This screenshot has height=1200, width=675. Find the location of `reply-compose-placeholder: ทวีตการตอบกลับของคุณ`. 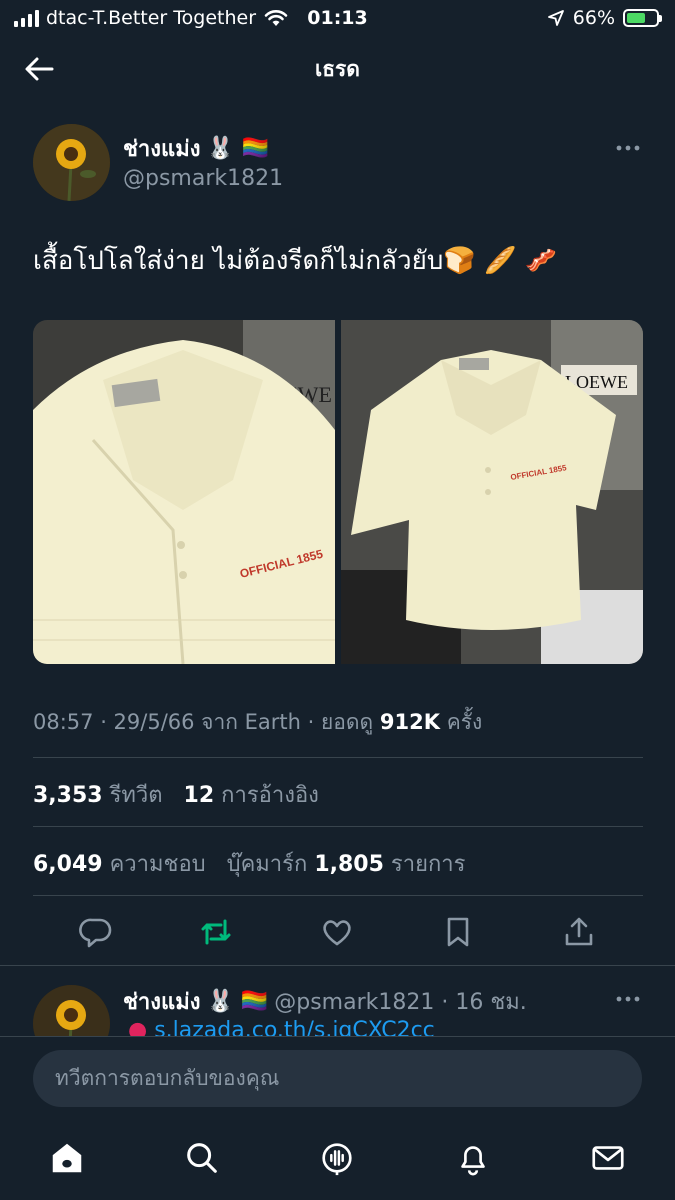

reply-compose-placeholder: ทวีตการตอบกลับของคุณ is located at coordinates (167, 1078).